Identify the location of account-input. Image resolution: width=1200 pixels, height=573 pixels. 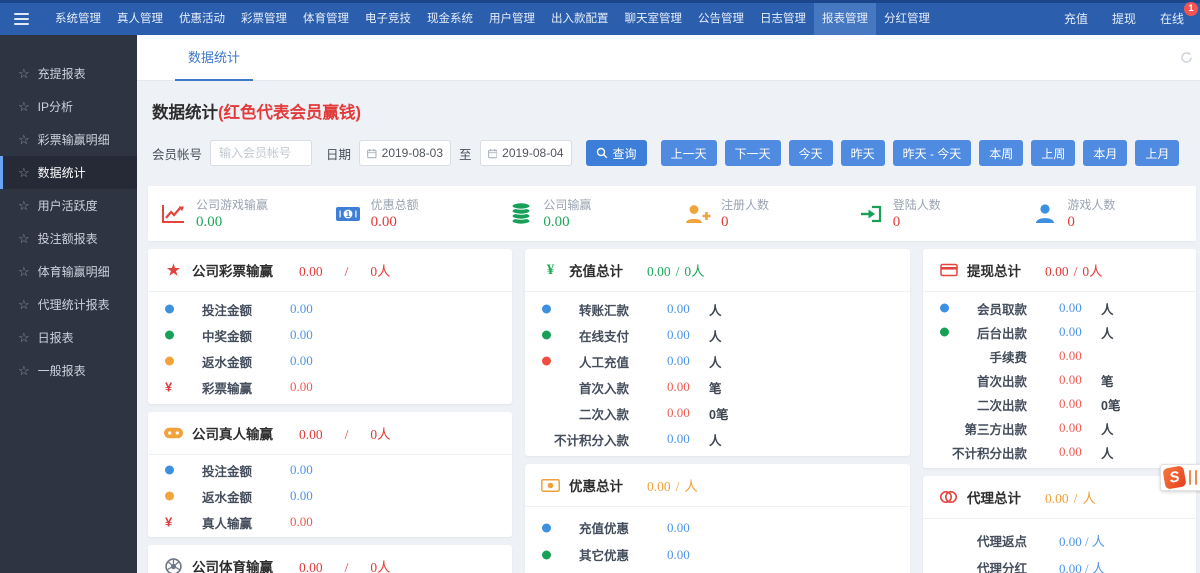
(261, 153).